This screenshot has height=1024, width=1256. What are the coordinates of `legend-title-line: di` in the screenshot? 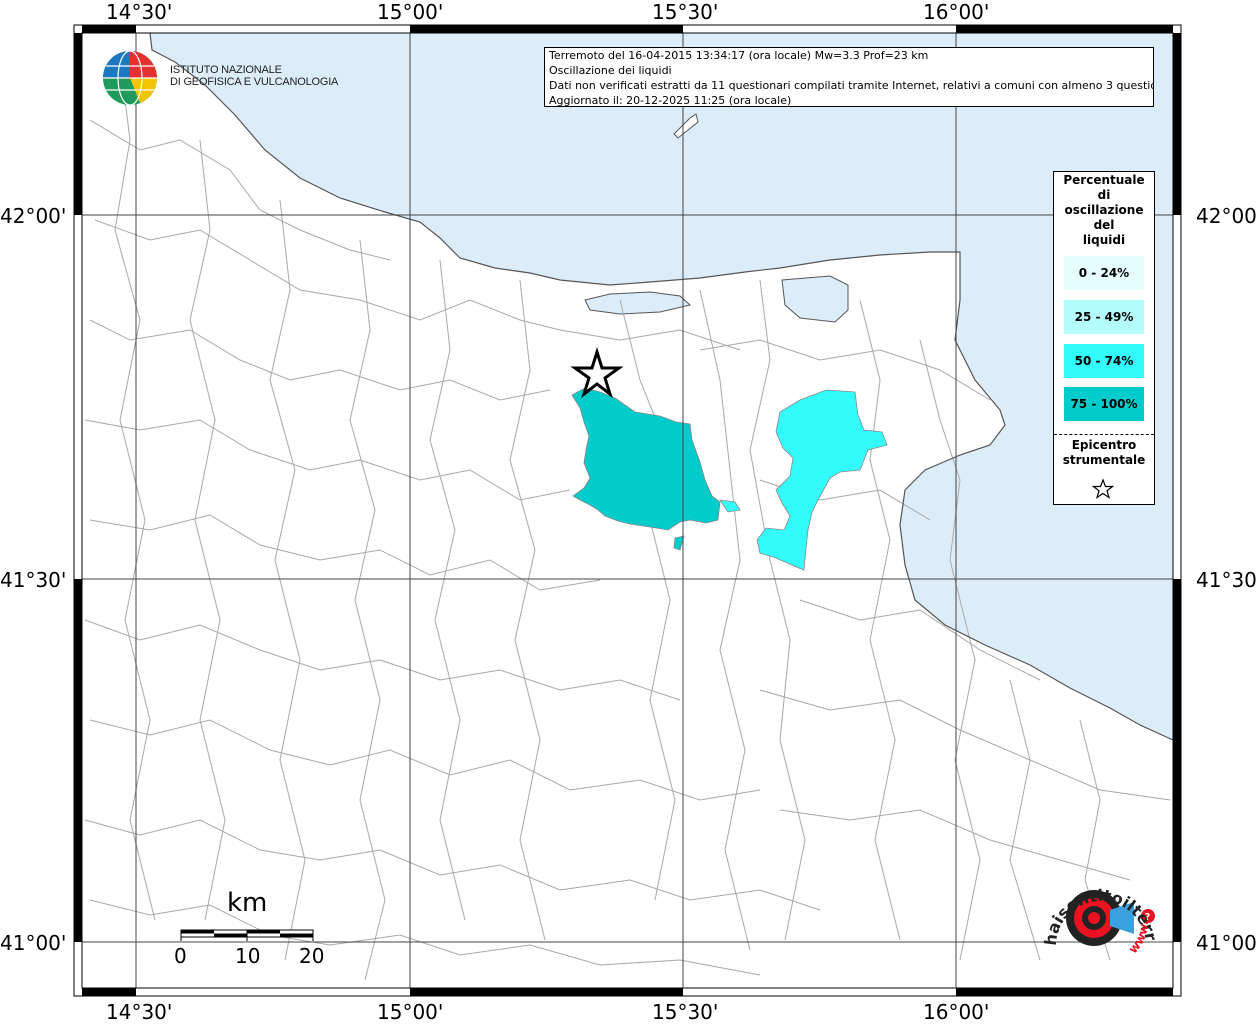 It's located at (1104, 195).